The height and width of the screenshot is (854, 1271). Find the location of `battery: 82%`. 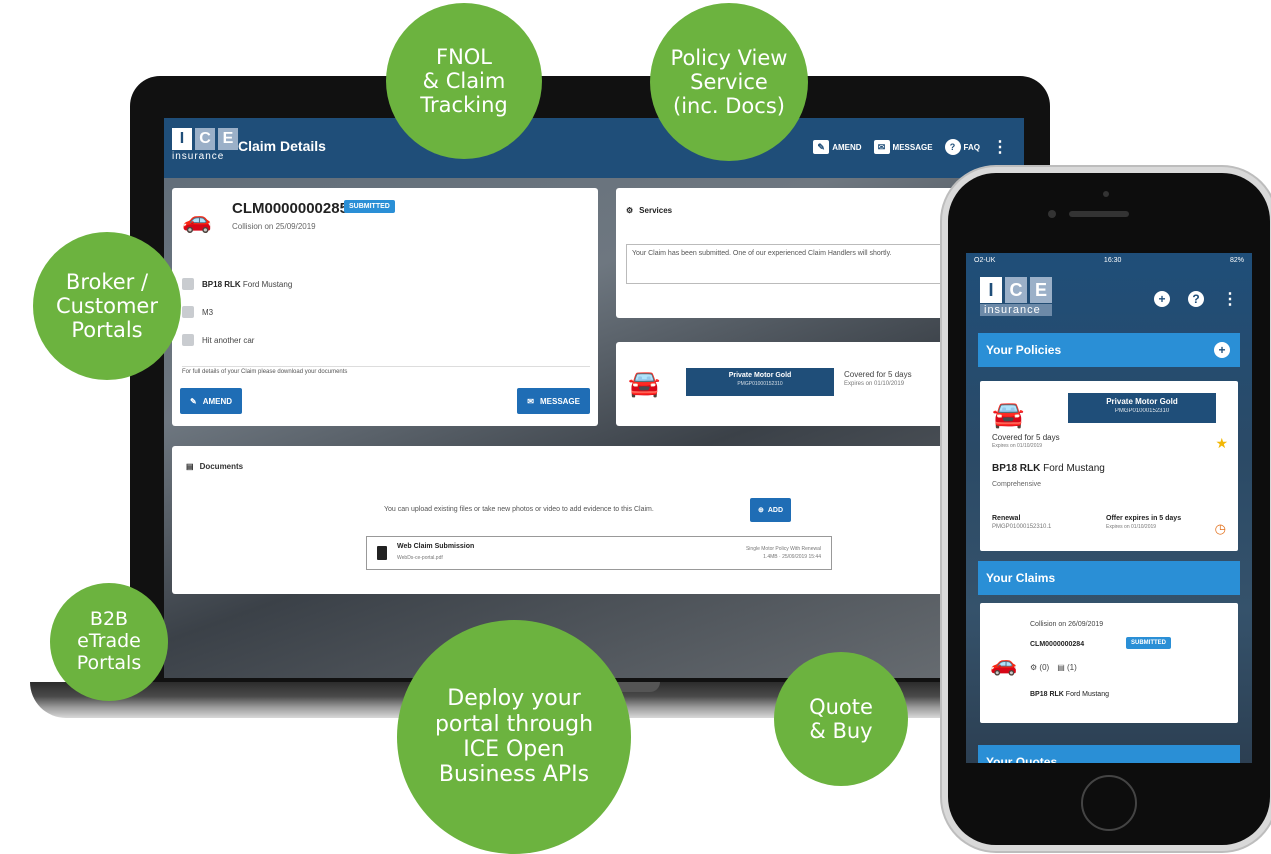

battery: 82% is located at coordinates (1236, 260).